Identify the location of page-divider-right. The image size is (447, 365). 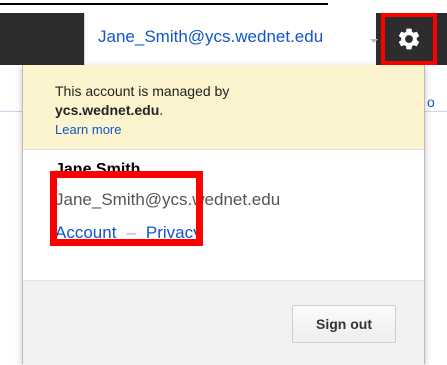
(436, 111).